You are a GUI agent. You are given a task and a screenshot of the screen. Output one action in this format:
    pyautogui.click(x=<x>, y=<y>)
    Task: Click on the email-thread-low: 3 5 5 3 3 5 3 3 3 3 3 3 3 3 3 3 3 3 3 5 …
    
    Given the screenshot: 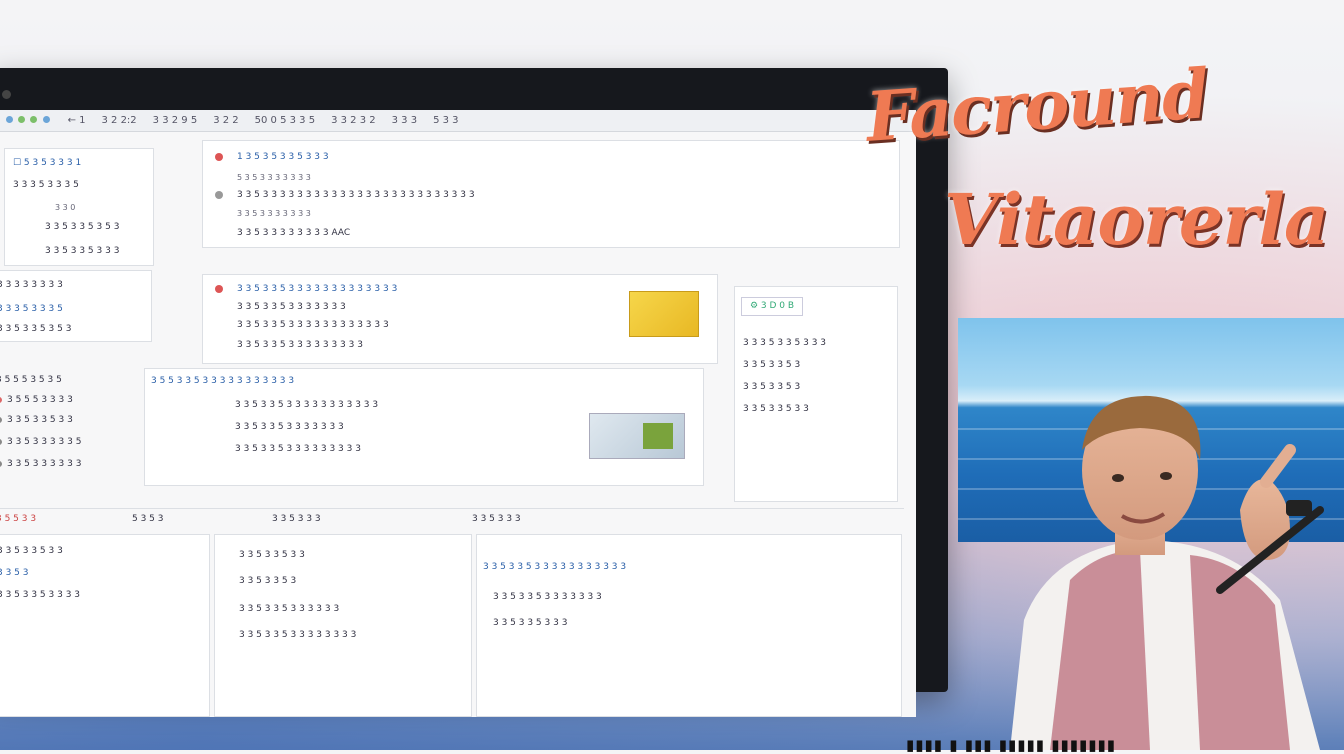 What is the action you would take?
    pyautogui.click(x=424, y=427)
    